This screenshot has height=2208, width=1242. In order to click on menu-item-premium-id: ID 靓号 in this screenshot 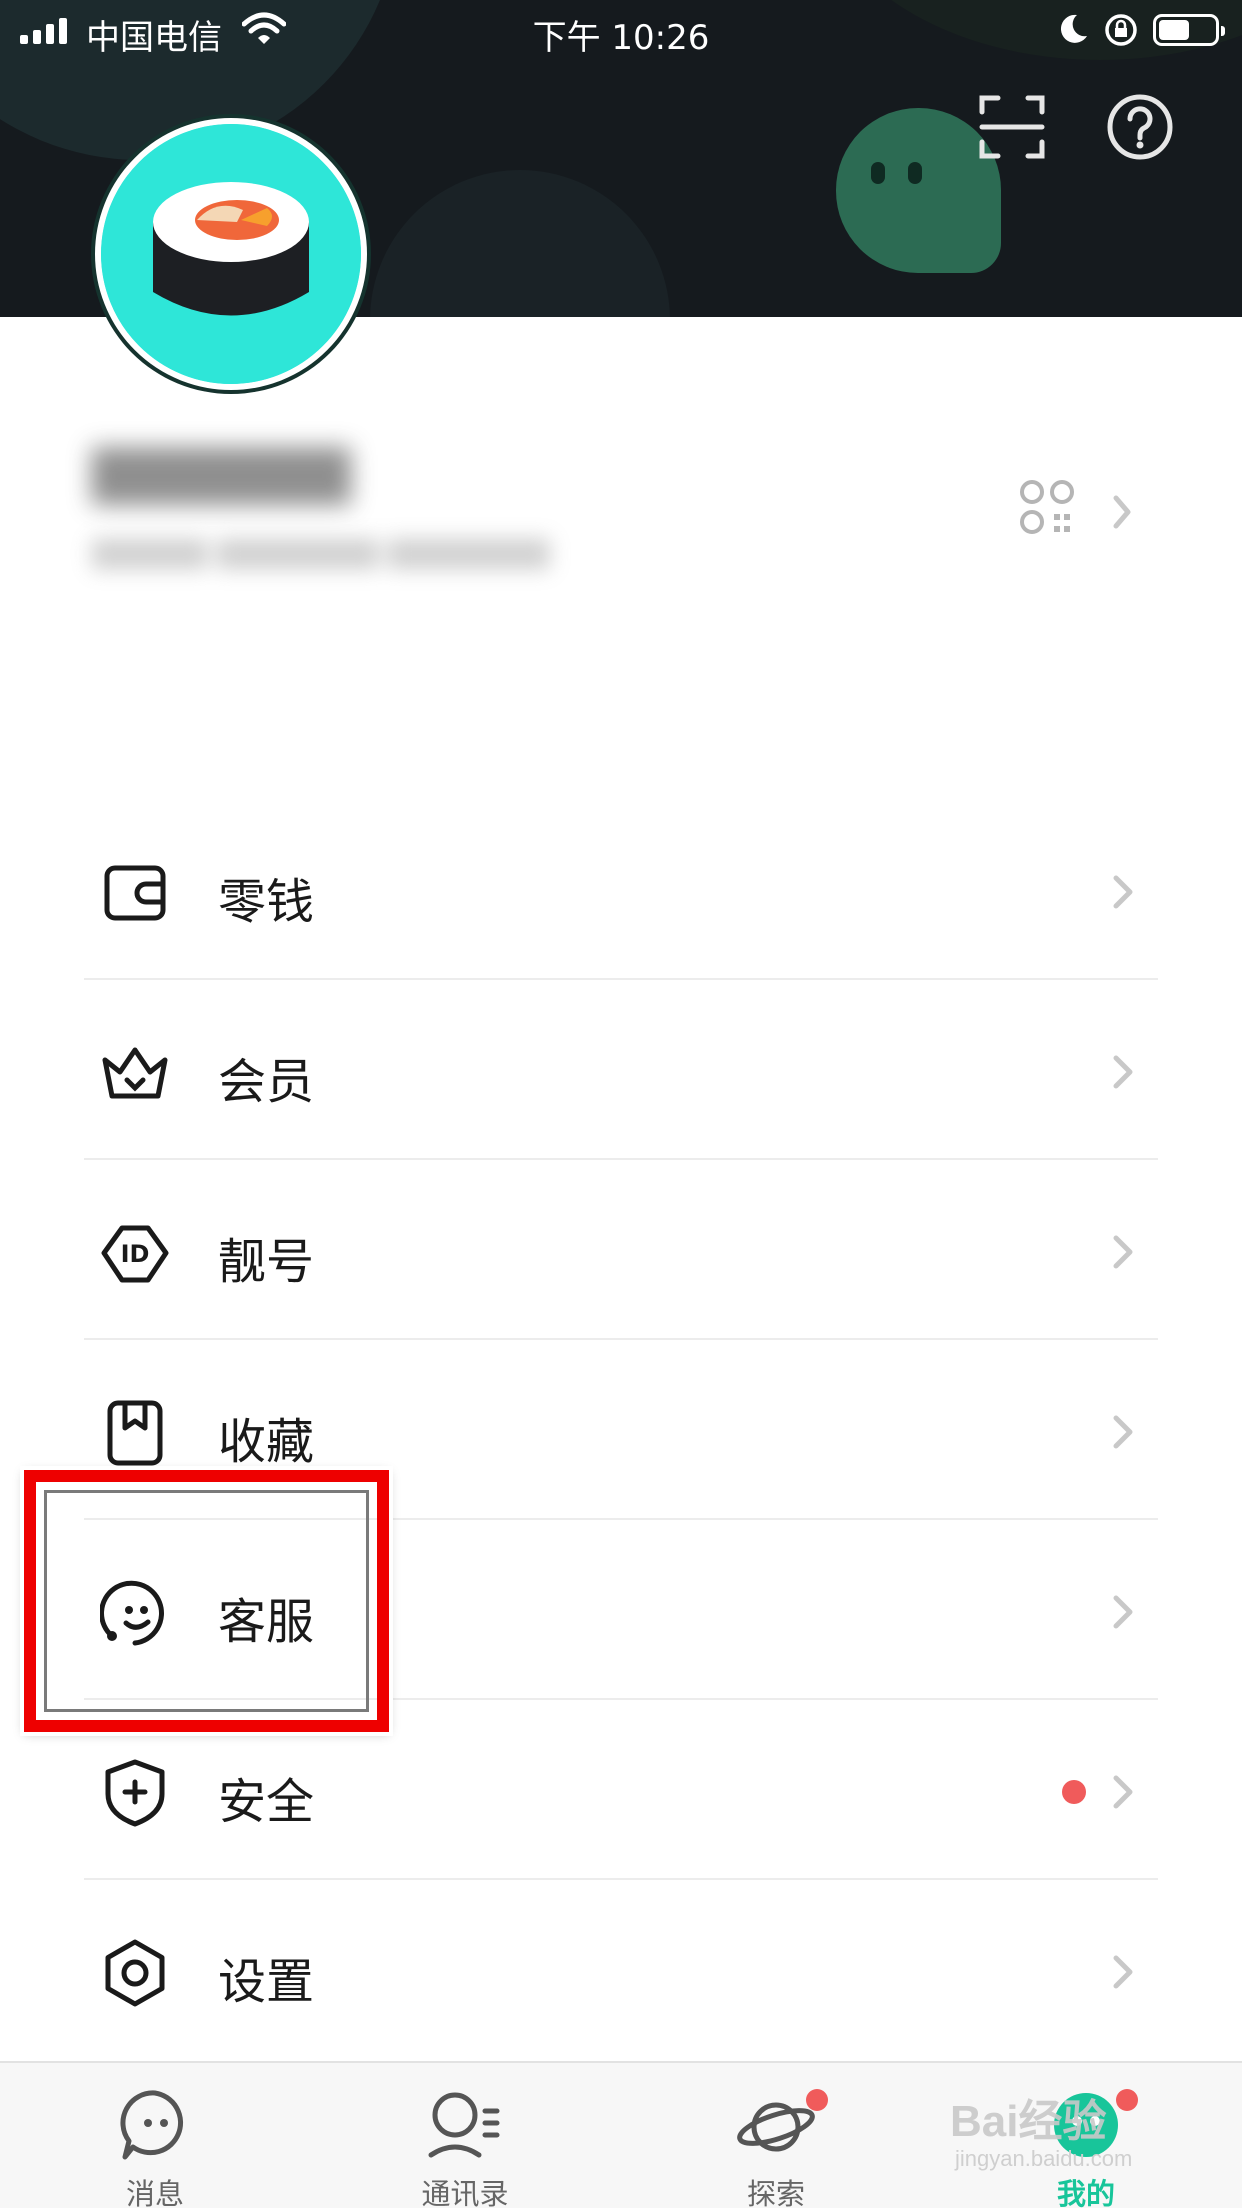, I will do `click(621, 1250)`.